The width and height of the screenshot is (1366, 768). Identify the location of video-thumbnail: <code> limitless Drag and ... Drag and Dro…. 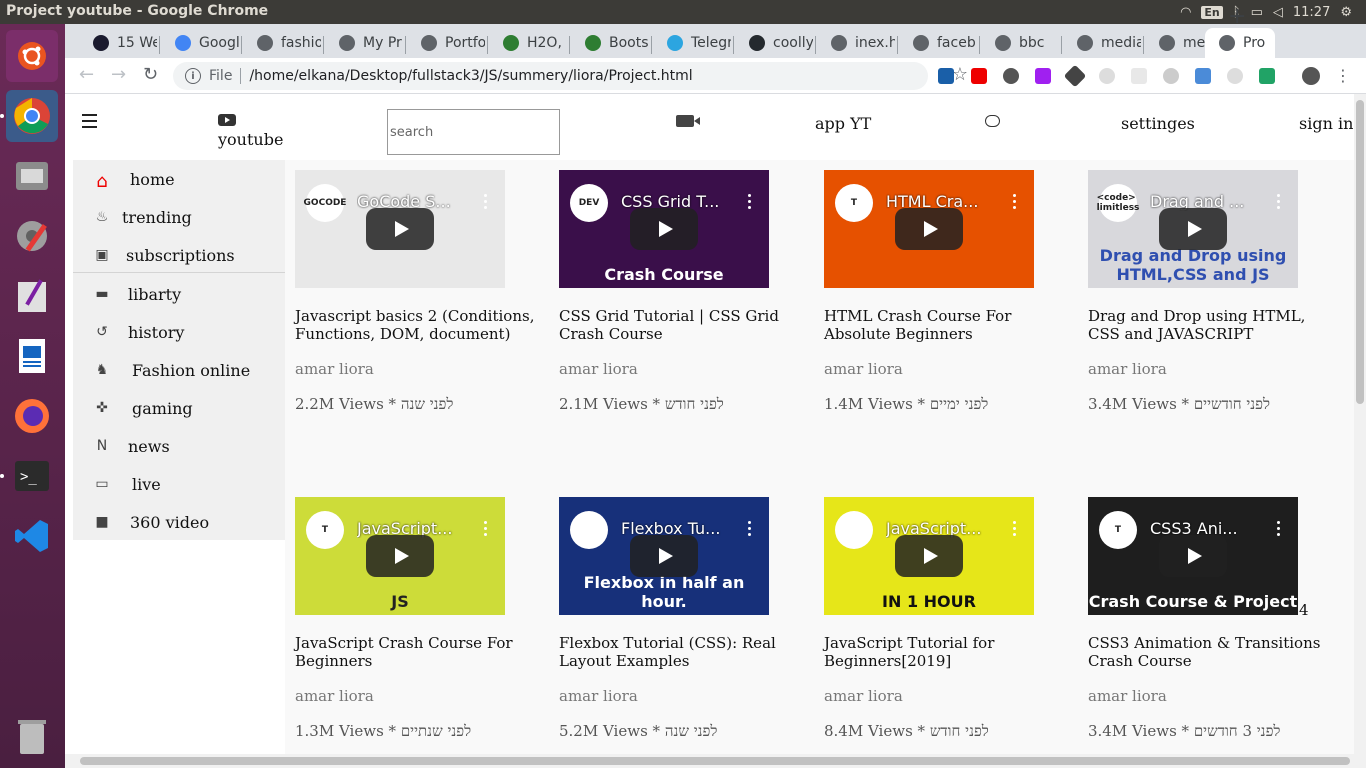
(1193, 229).